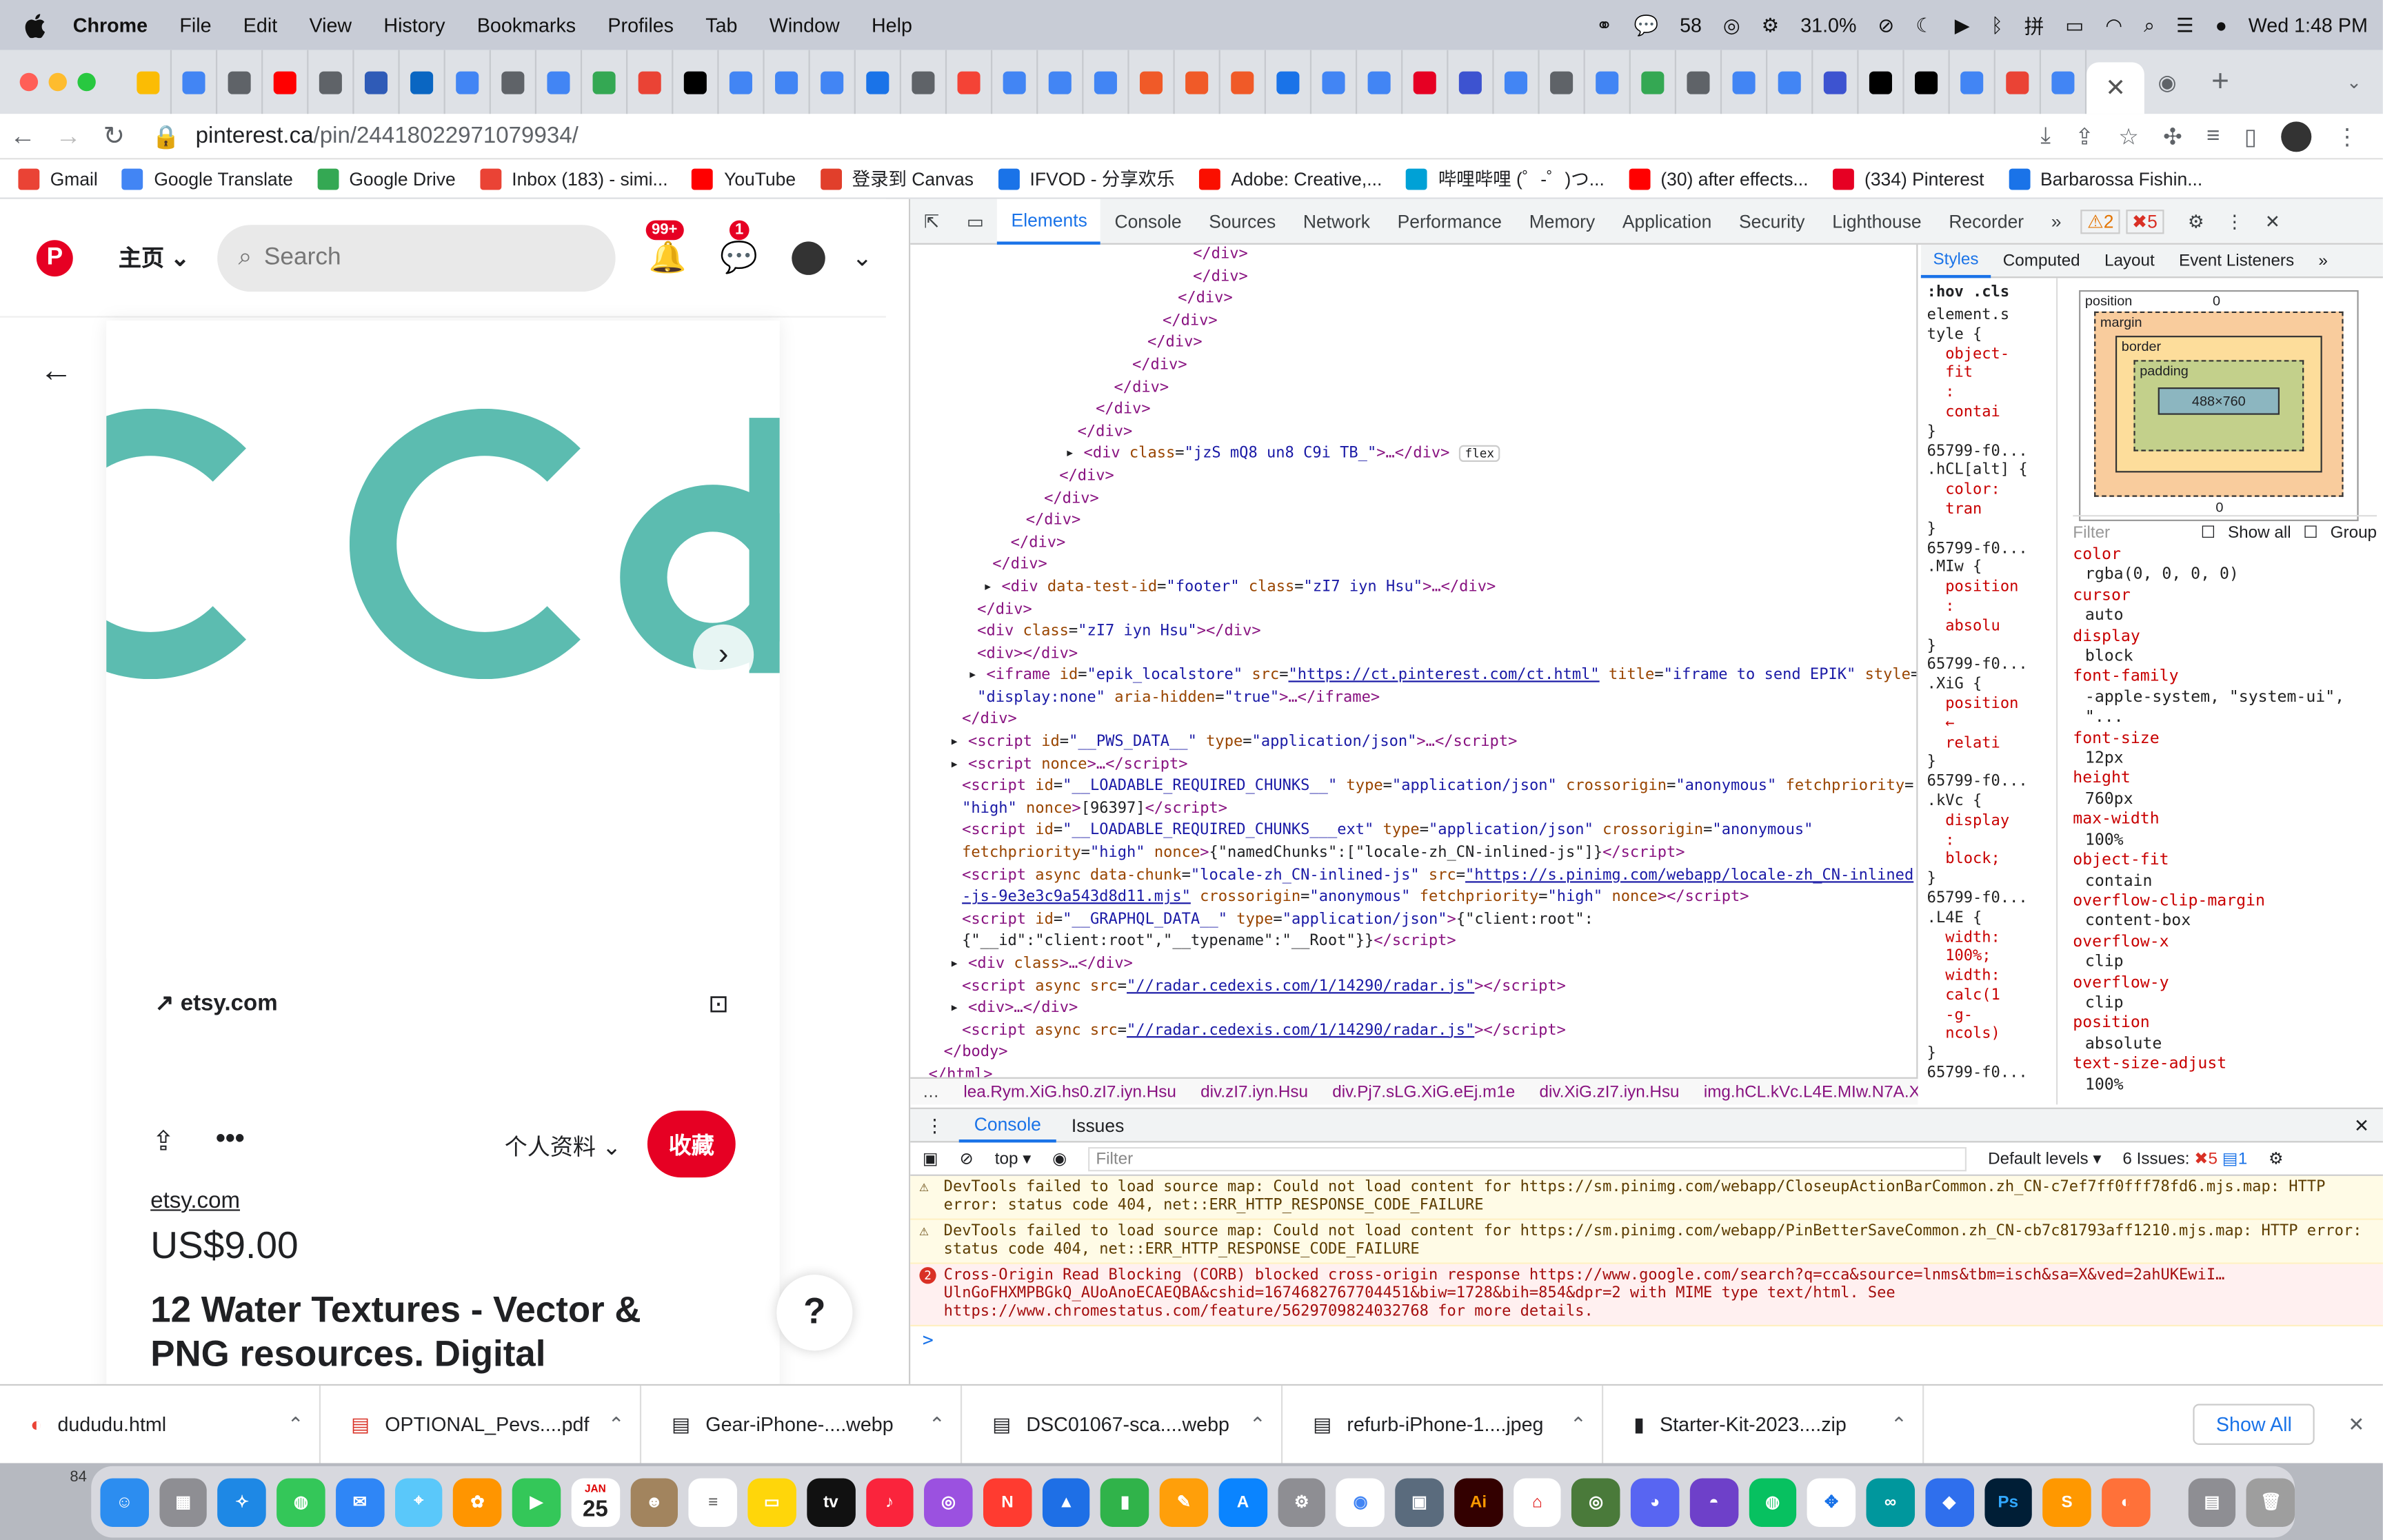  I want to click on more-tabs-icon: », so click(2056, 222).